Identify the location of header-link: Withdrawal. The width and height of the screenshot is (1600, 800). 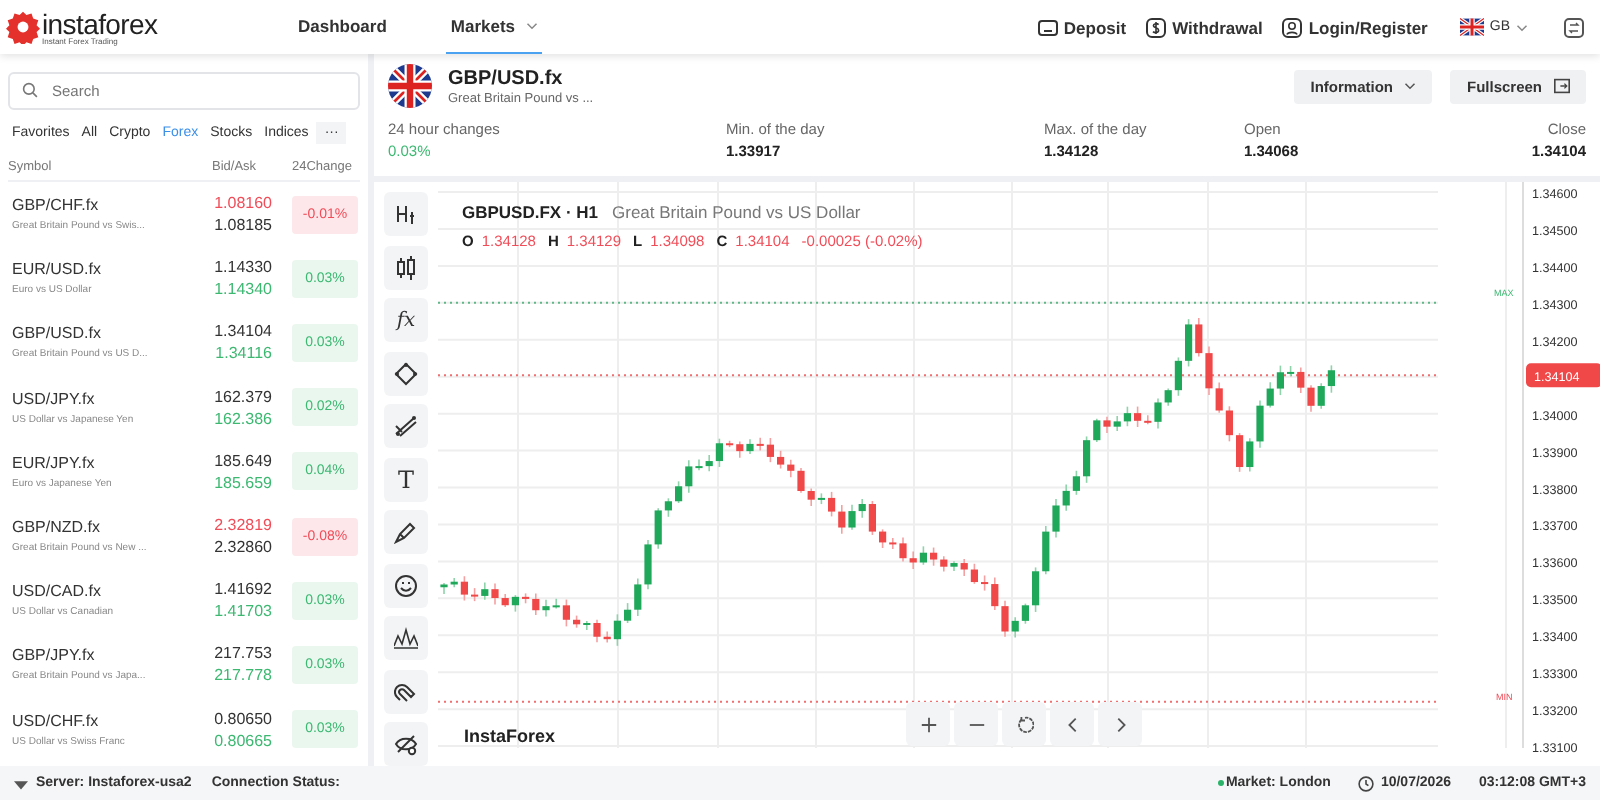
(1204, 27).